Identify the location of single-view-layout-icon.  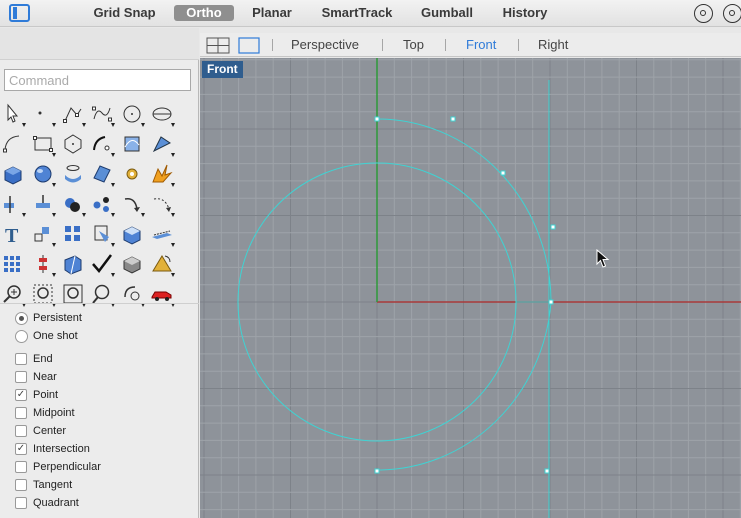
(249, 45).